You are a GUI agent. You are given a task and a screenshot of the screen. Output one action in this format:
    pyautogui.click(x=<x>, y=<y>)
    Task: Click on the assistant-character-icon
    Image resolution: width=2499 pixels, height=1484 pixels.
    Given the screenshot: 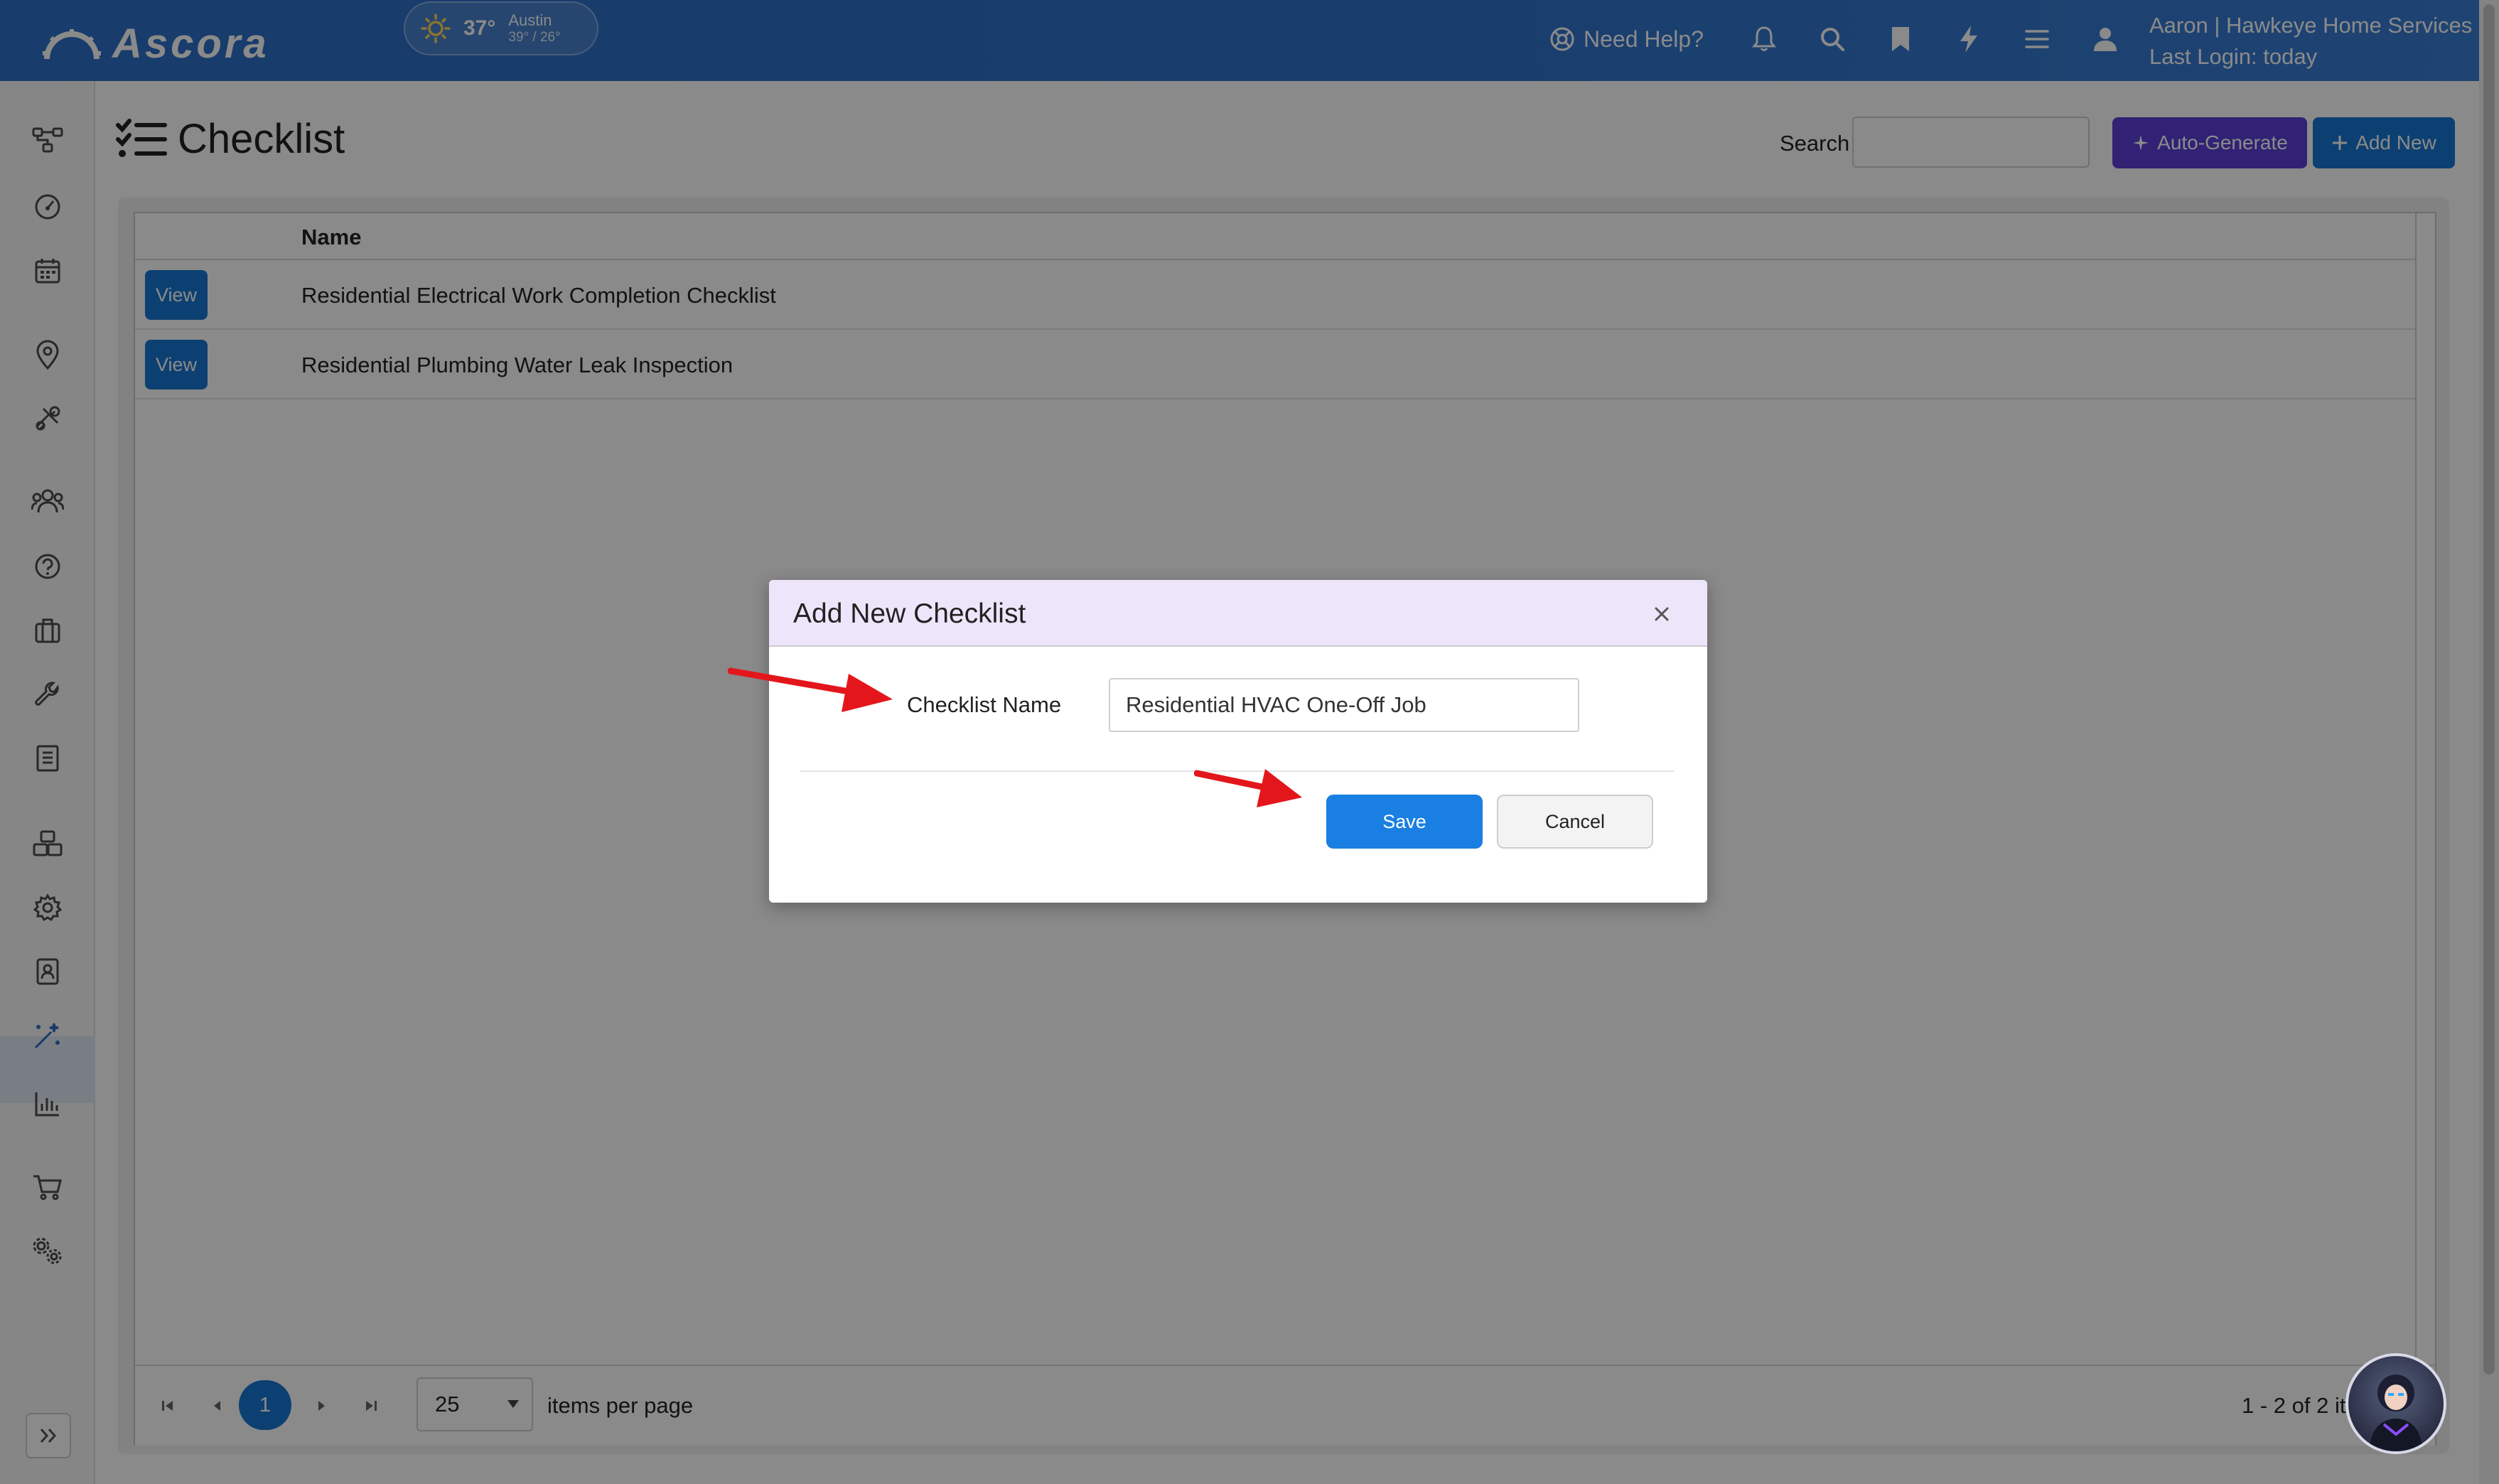 What is the action you would take?
    pyautogui.click(x=2396, y=1413)
    